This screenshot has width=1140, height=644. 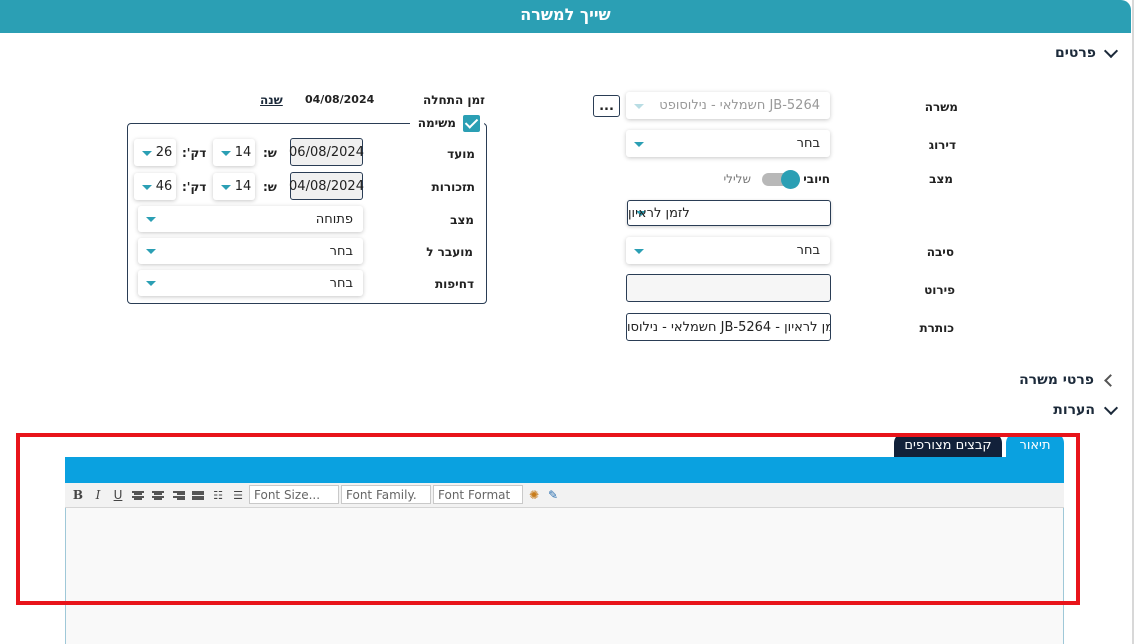 I want to click on page-title: שייך למשרה, so click(x=565, y=14).